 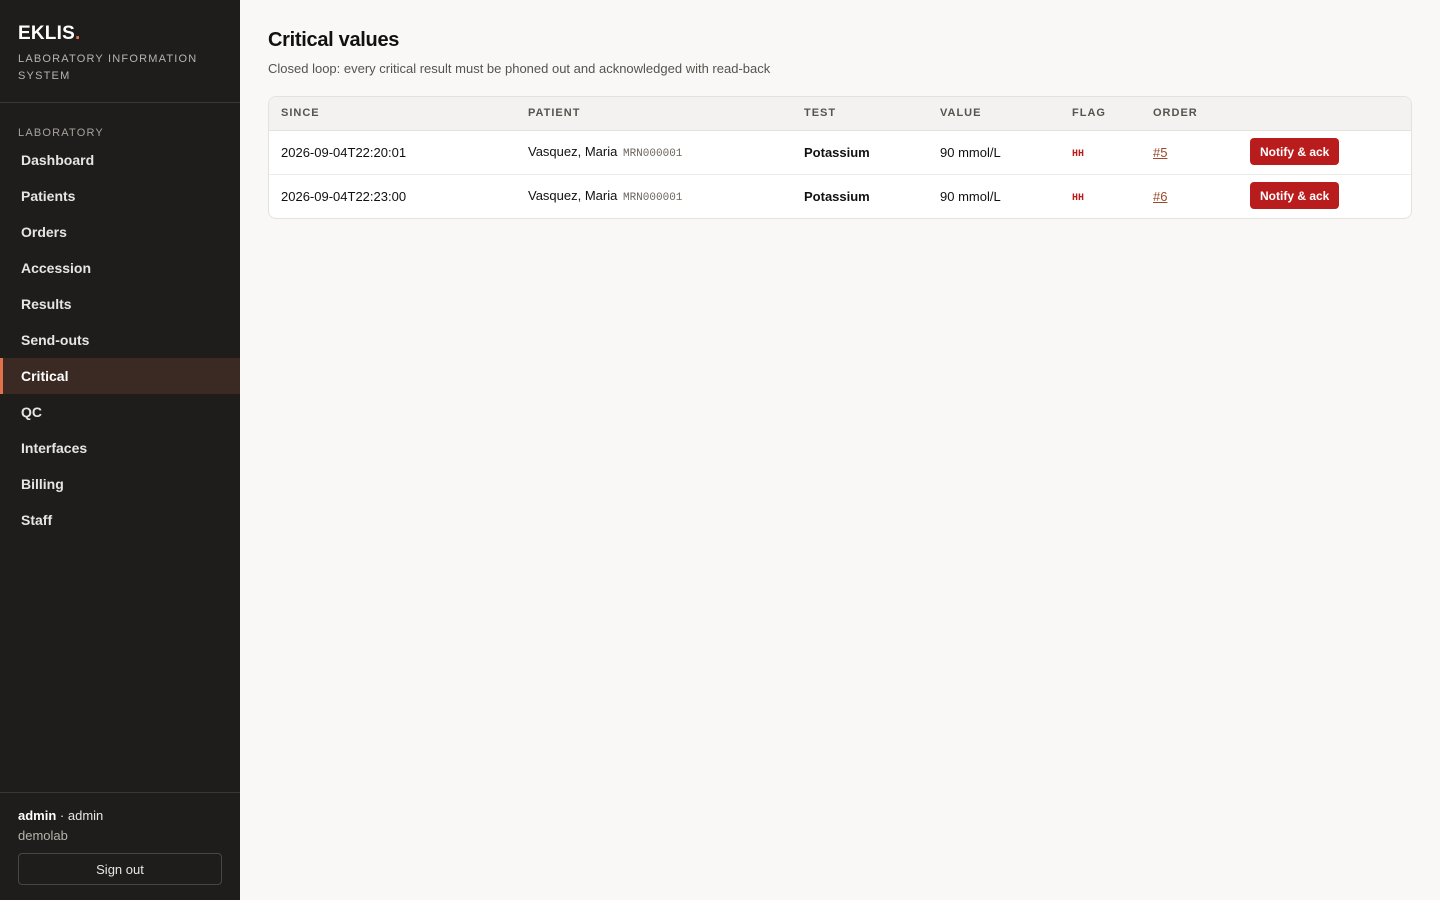 What do you see at coordinates (120, 196) in the screenshot?
I see `sidebar-item-patients: Patients` at bounding box center [120, 196].